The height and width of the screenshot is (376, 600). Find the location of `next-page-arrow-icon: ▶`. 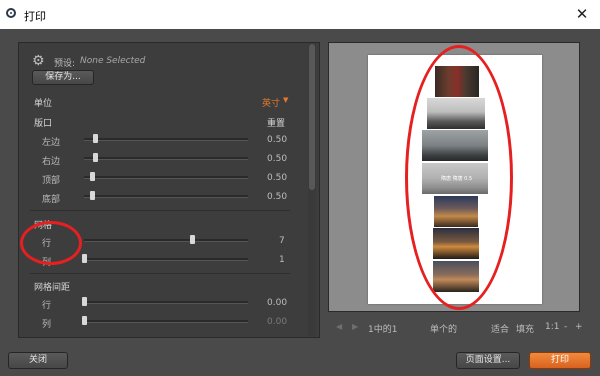

next-page-arrow-icon: ▶ is located at coordinates (355, 326).